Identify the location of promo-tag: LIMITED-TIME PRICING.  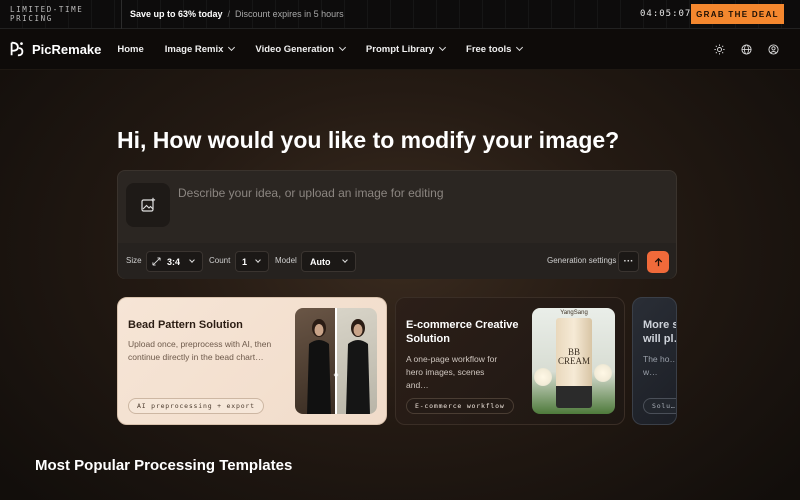
(47, 14).